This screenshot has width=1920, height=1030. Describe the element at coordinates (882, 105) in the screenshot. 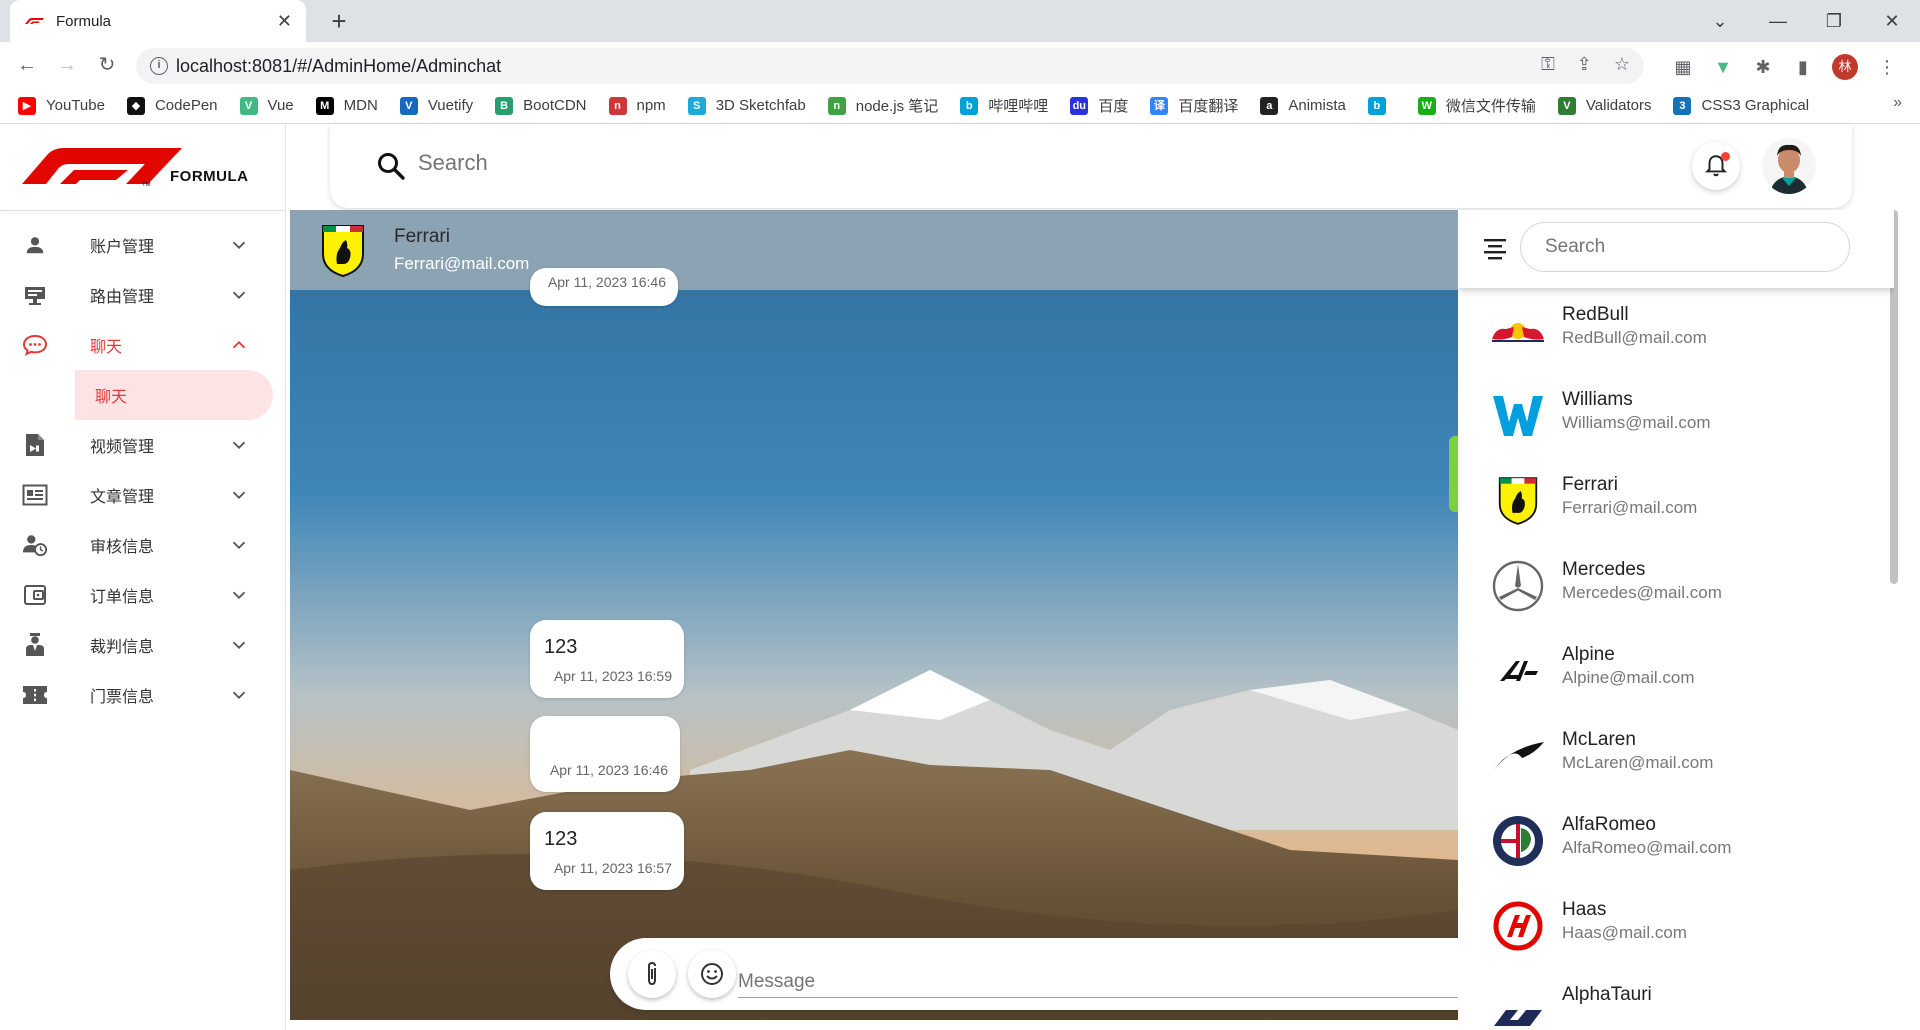

I see `bookmark-item: n node.js 笔记` at that location.